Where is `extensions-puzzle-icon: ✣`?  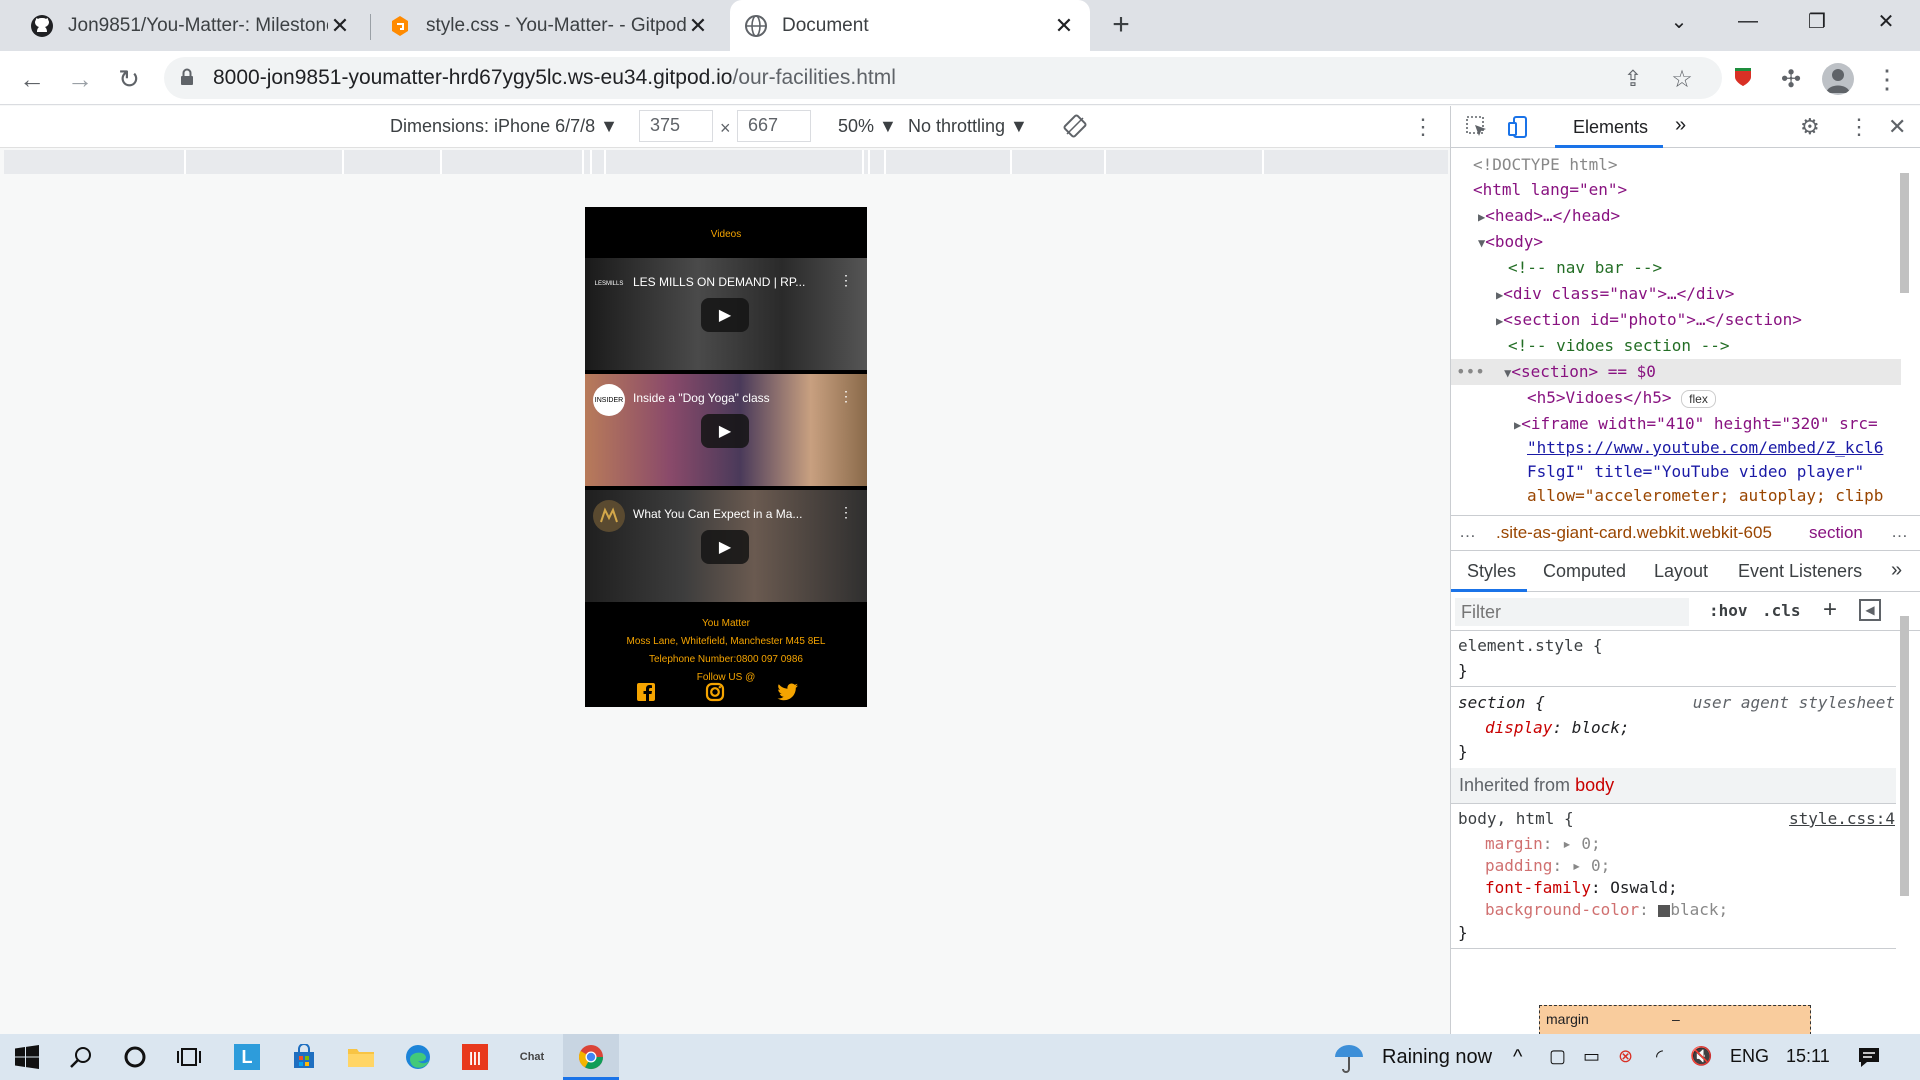
extensions-puzzle-icon: ✣ is located at coordinates (1791, 79).